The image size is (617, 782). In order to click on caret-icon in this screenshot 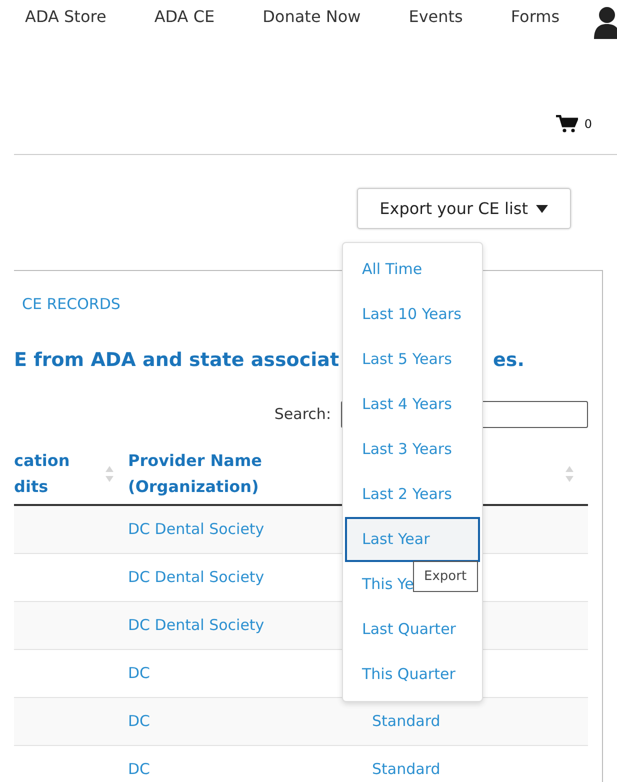, I will do `click(542, 208)`.